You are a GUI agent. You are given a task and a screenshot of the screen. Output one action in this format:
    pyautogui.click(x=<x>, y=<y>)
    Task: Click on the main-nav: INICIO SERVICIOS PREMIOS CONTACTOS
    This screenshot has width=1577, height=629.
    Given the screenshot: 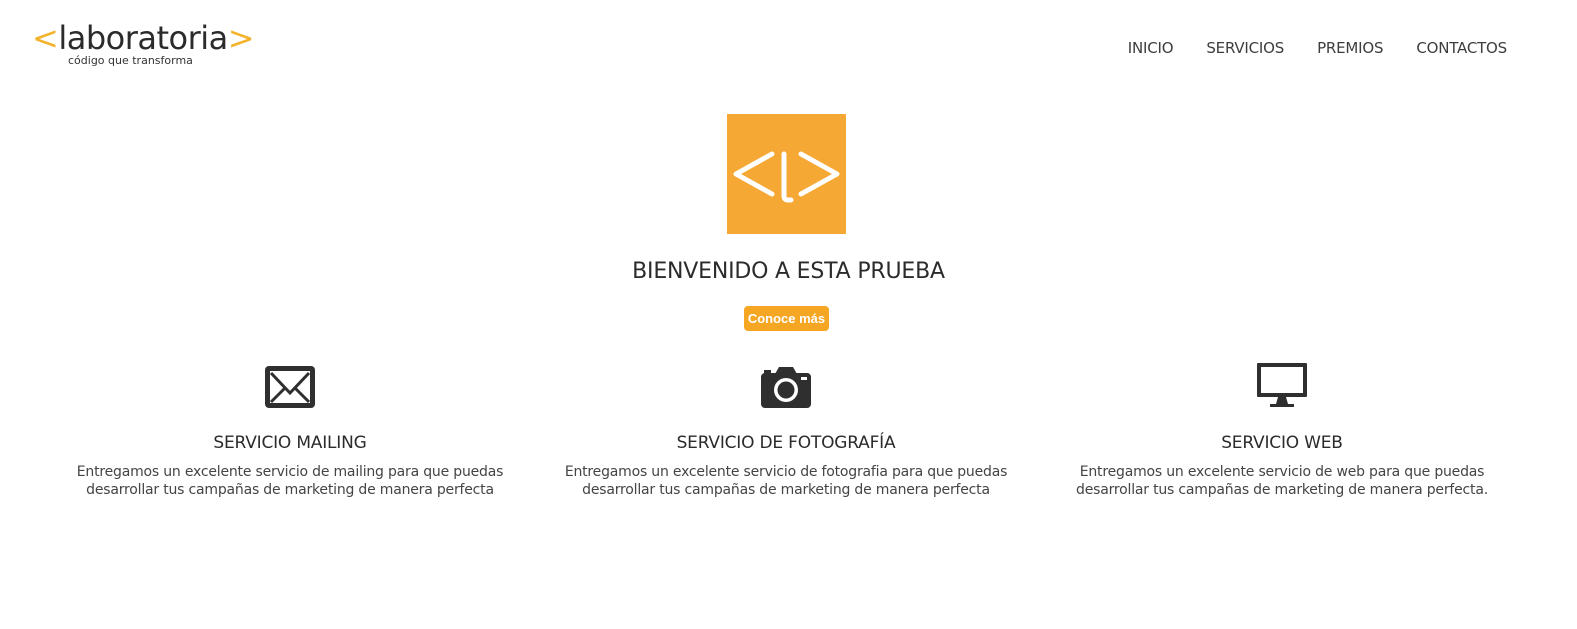 What is the action you would take?
    pyautogui.click(x=1317, y=48)
    